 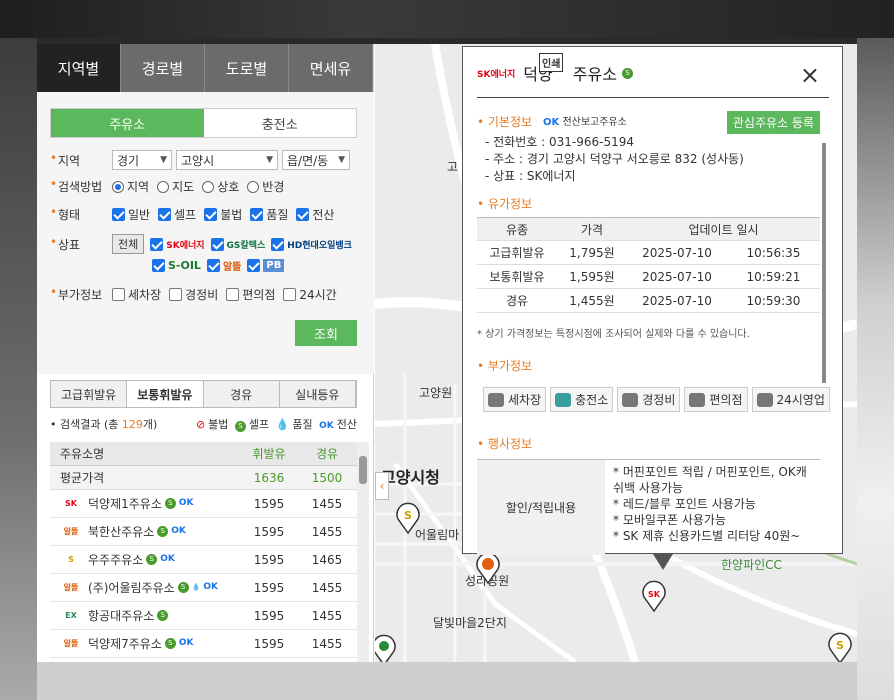 What do you see at coordinates (648, 229) in the screenshot?
I see `price-header: 유종 가격 업데이트 일시` at bounding box center [648, 229].